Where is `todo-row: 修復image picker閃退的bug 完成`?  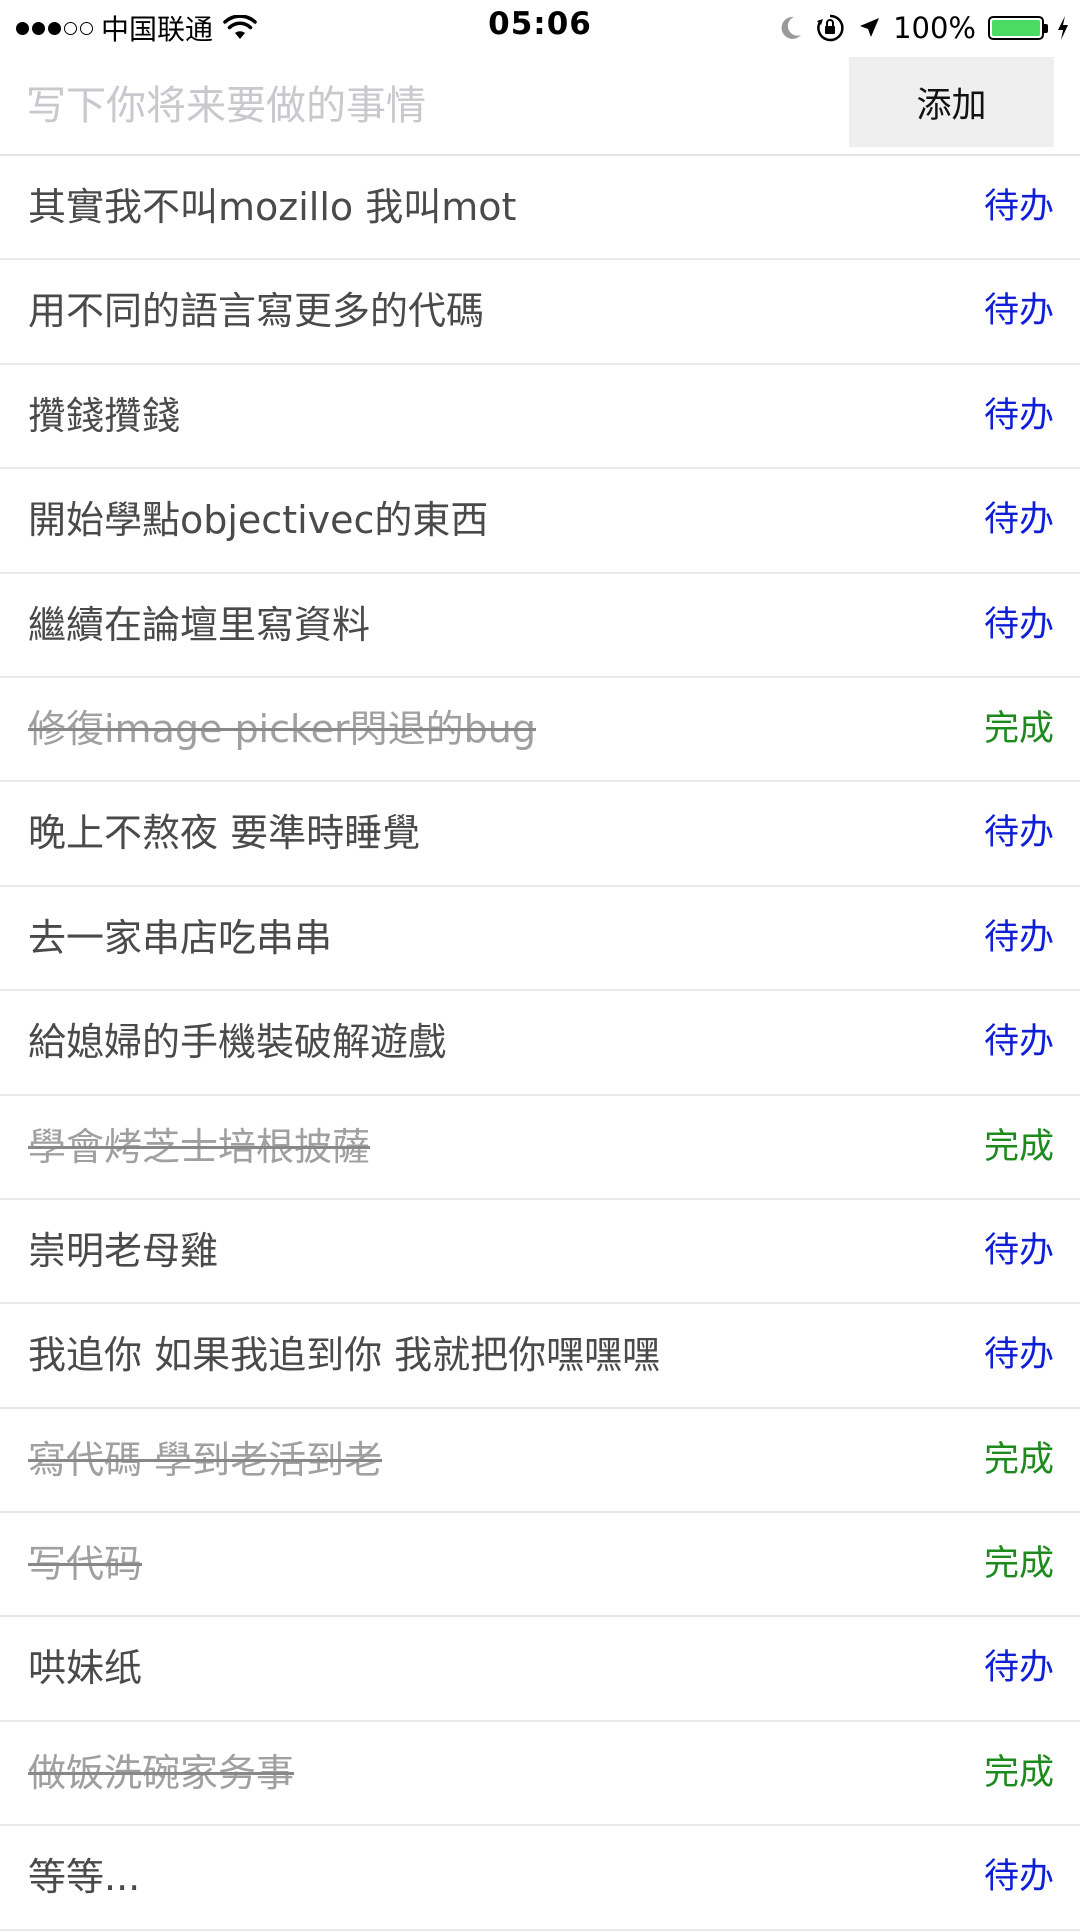
todo-row: 修復image picker閃退的bug 完成 is located at coordinates (540, 730).